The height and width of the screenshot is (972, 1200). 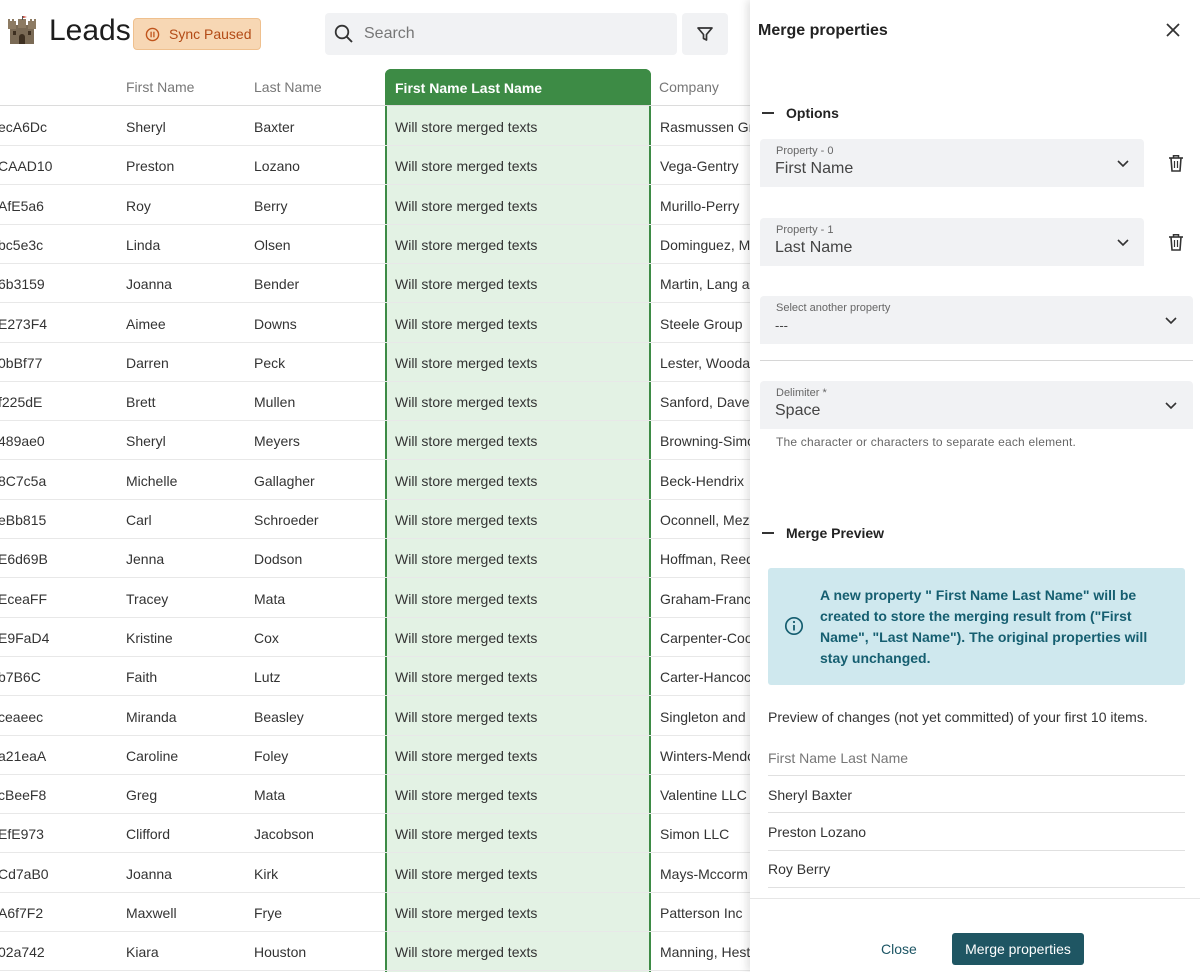 I want to click on cell-company: Murillo-Perry, so click(x=700, y=205).